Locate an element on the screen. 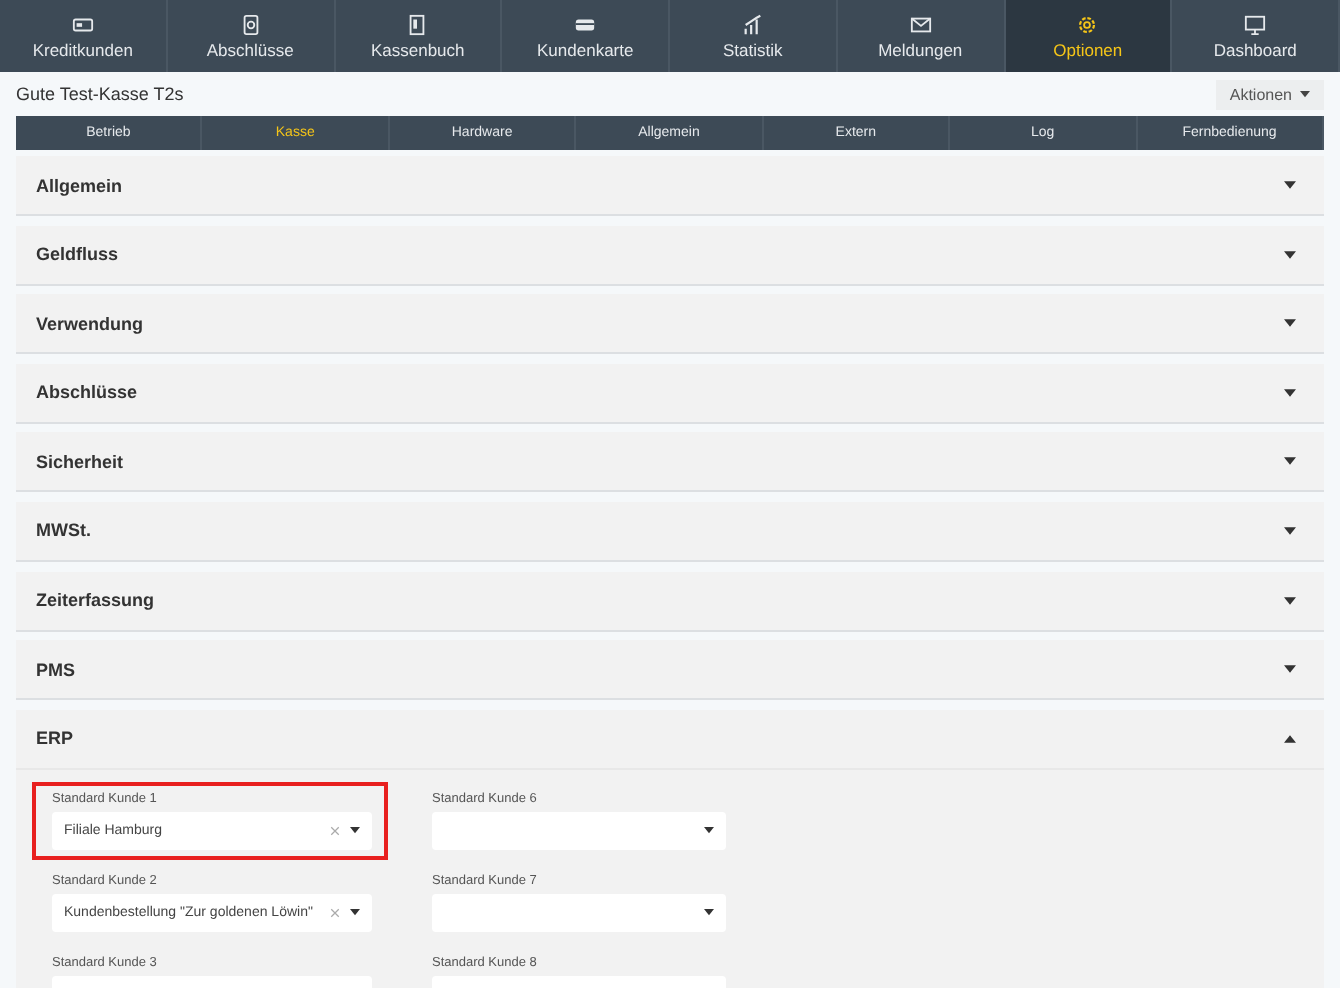  monitor-icon is located at coordinates (1255, 24).